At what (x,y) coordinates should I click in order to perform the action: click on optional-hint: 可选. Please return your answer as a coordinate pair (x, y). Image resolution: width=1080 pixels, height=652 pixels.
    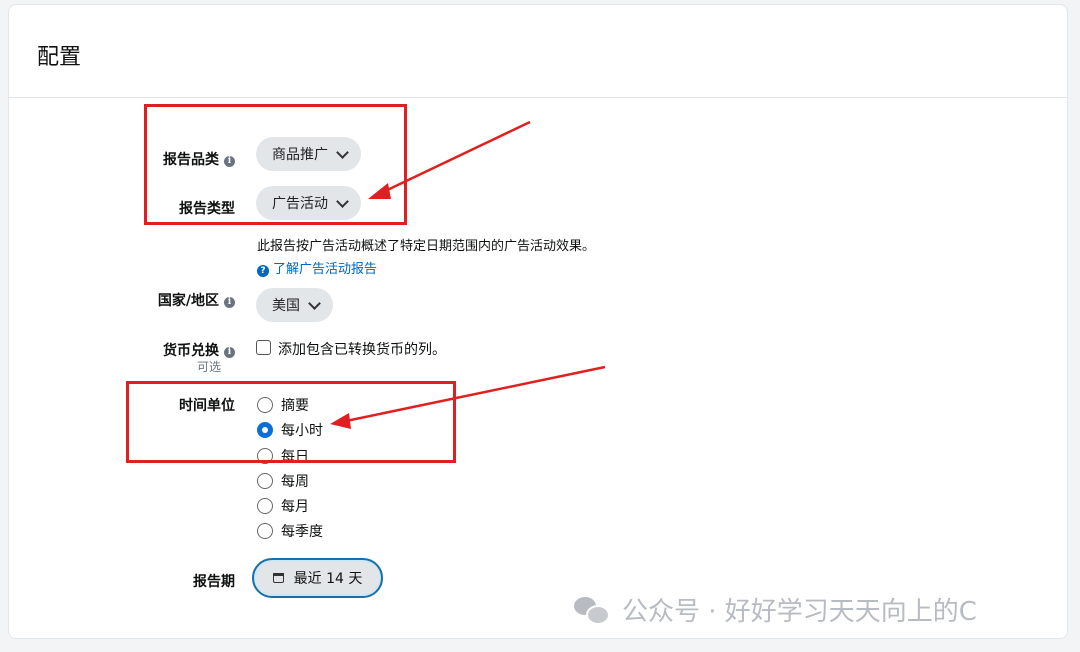
    Looking at the image, I should click on (208, 367).